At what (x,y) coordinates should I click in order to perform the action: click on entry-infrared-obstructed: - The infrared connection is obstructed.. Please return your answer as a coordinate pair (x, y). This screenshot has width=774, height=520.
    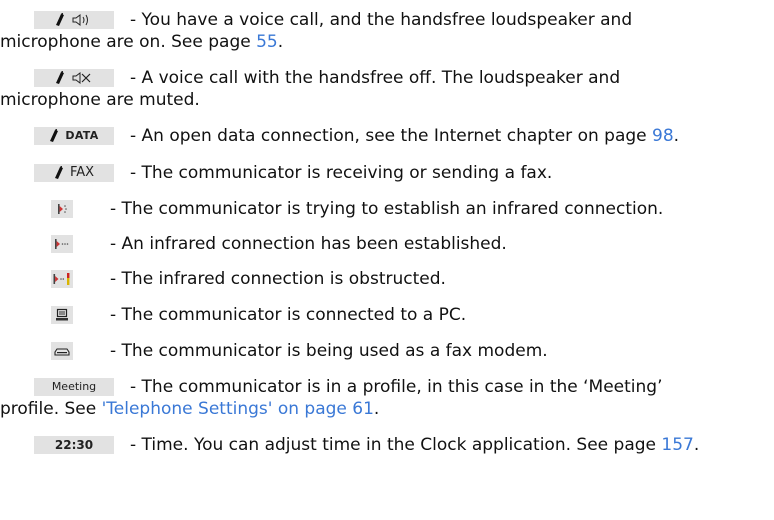
    Looking at the image, I should click on (388, 279).